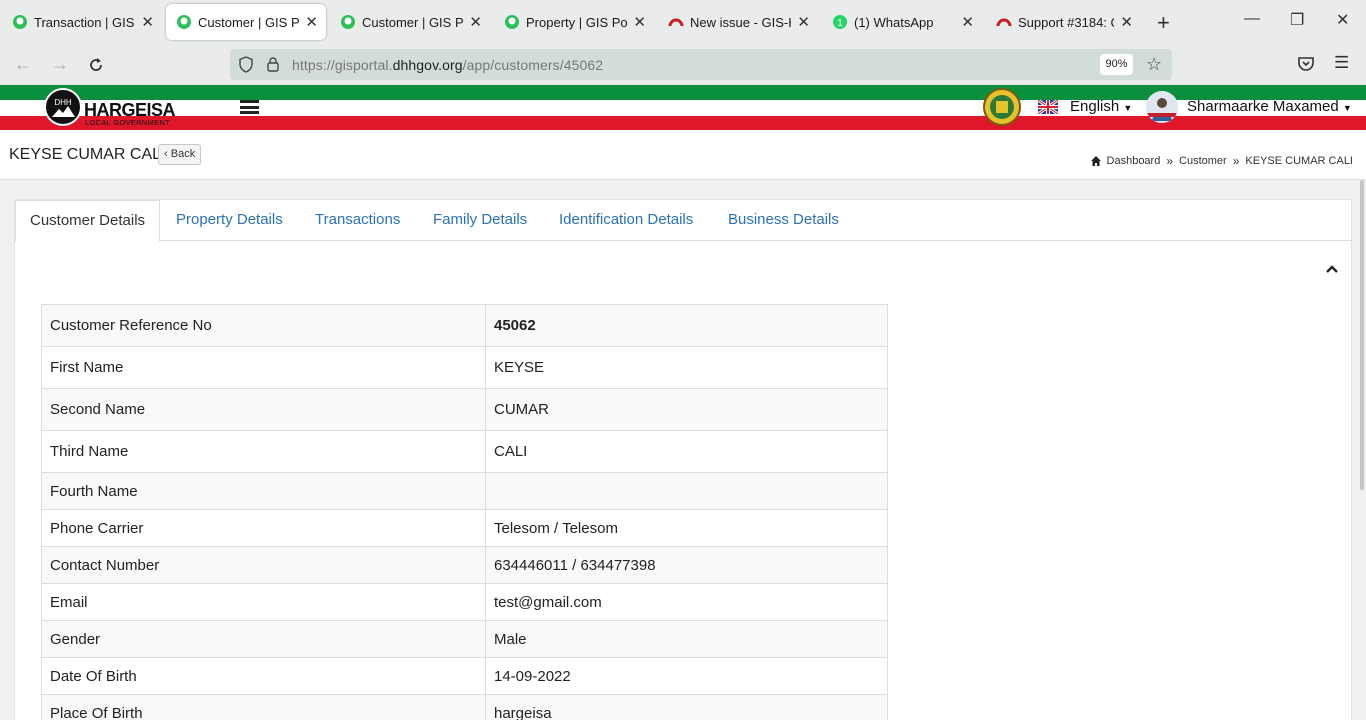 This screenshot has height=720, width=1366. I want to click on detail-label: Place Of Birth, so click(263, 707).